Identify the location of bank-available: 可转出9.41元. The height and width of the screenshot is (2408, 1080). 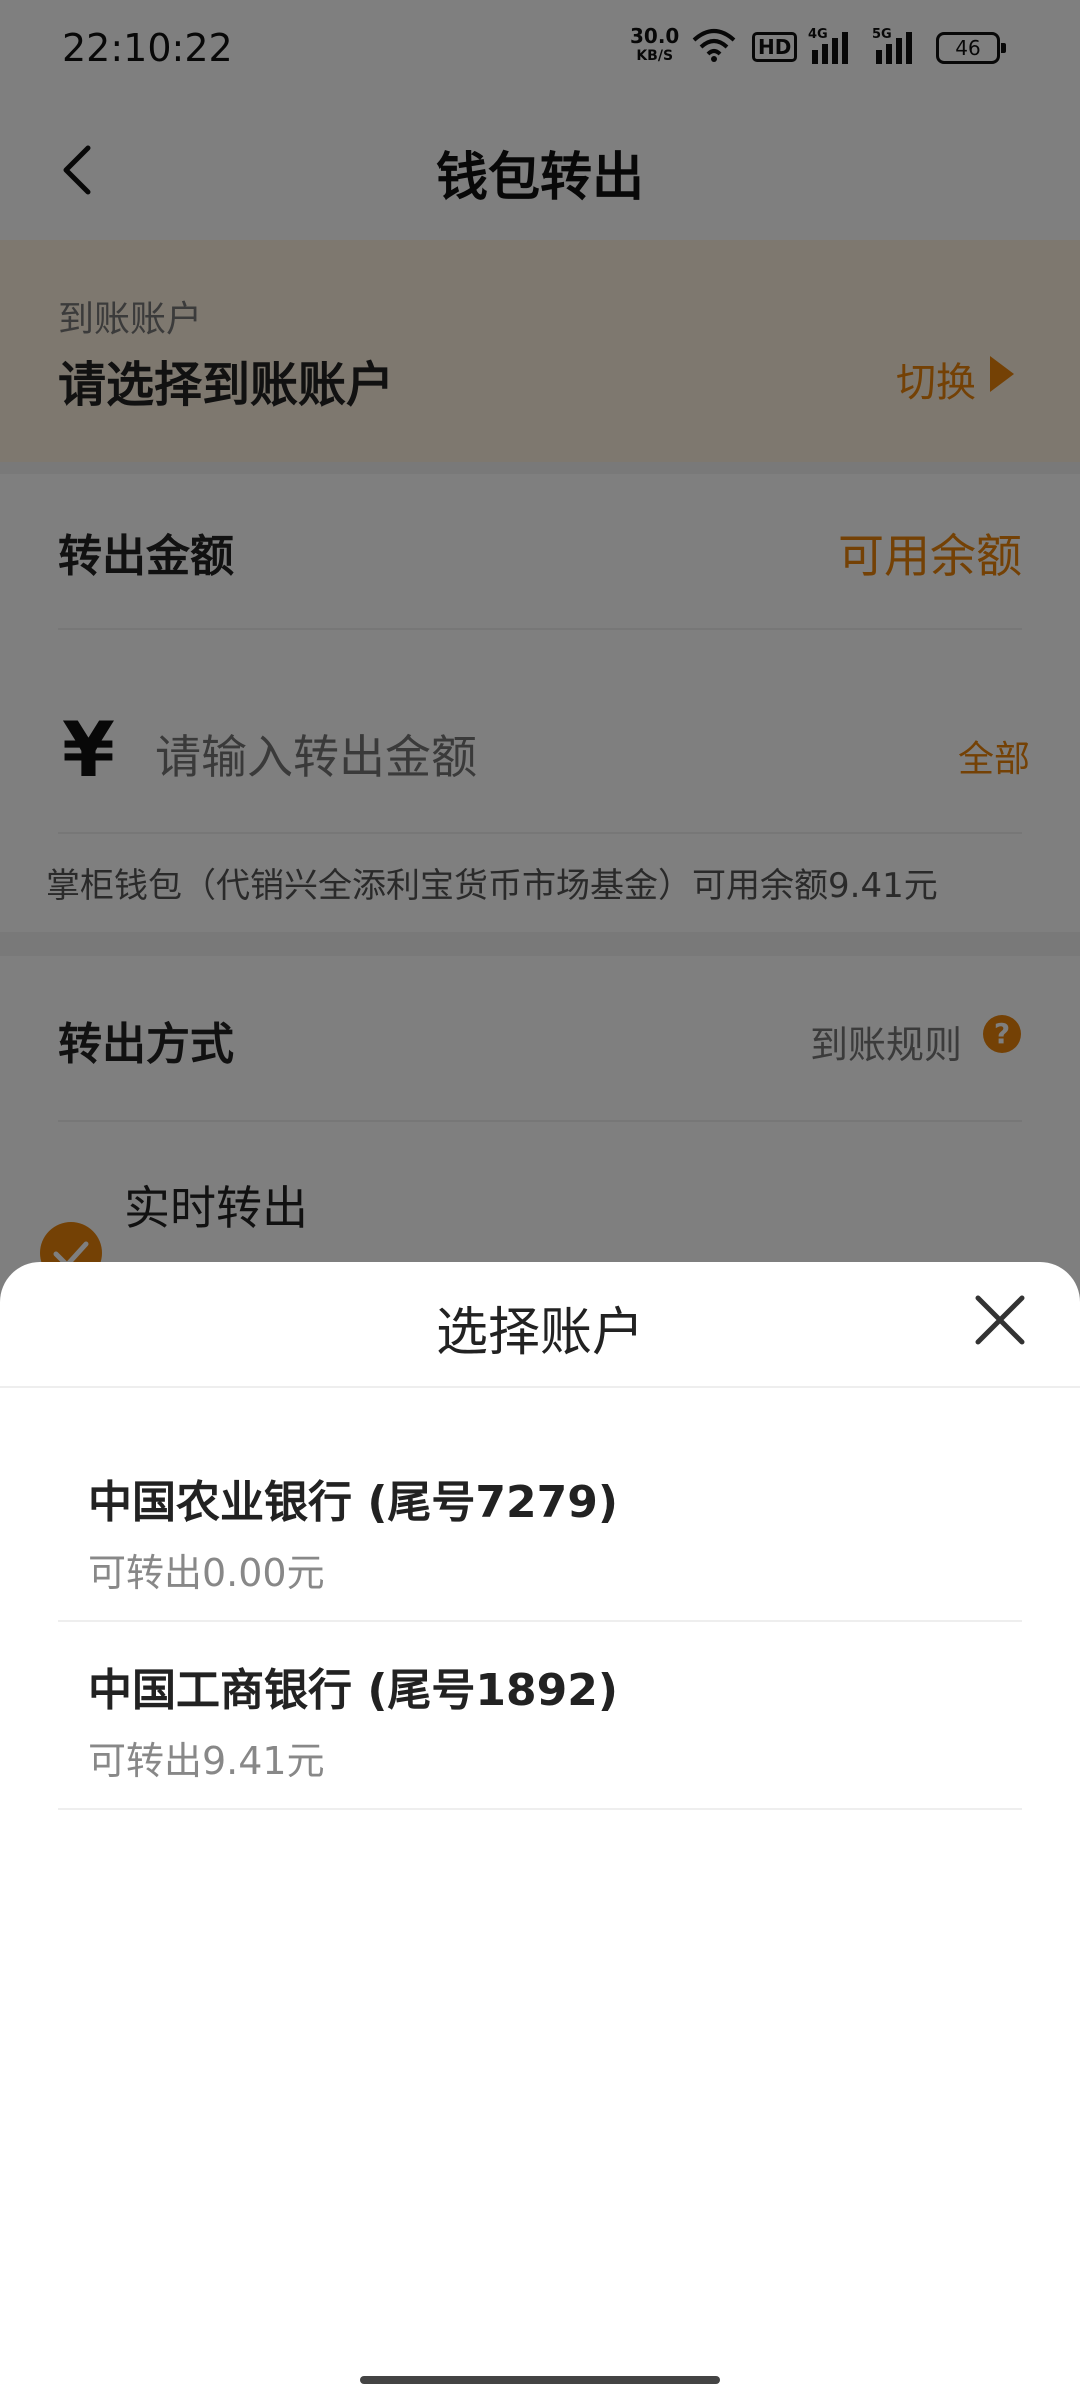
(206, 1761).